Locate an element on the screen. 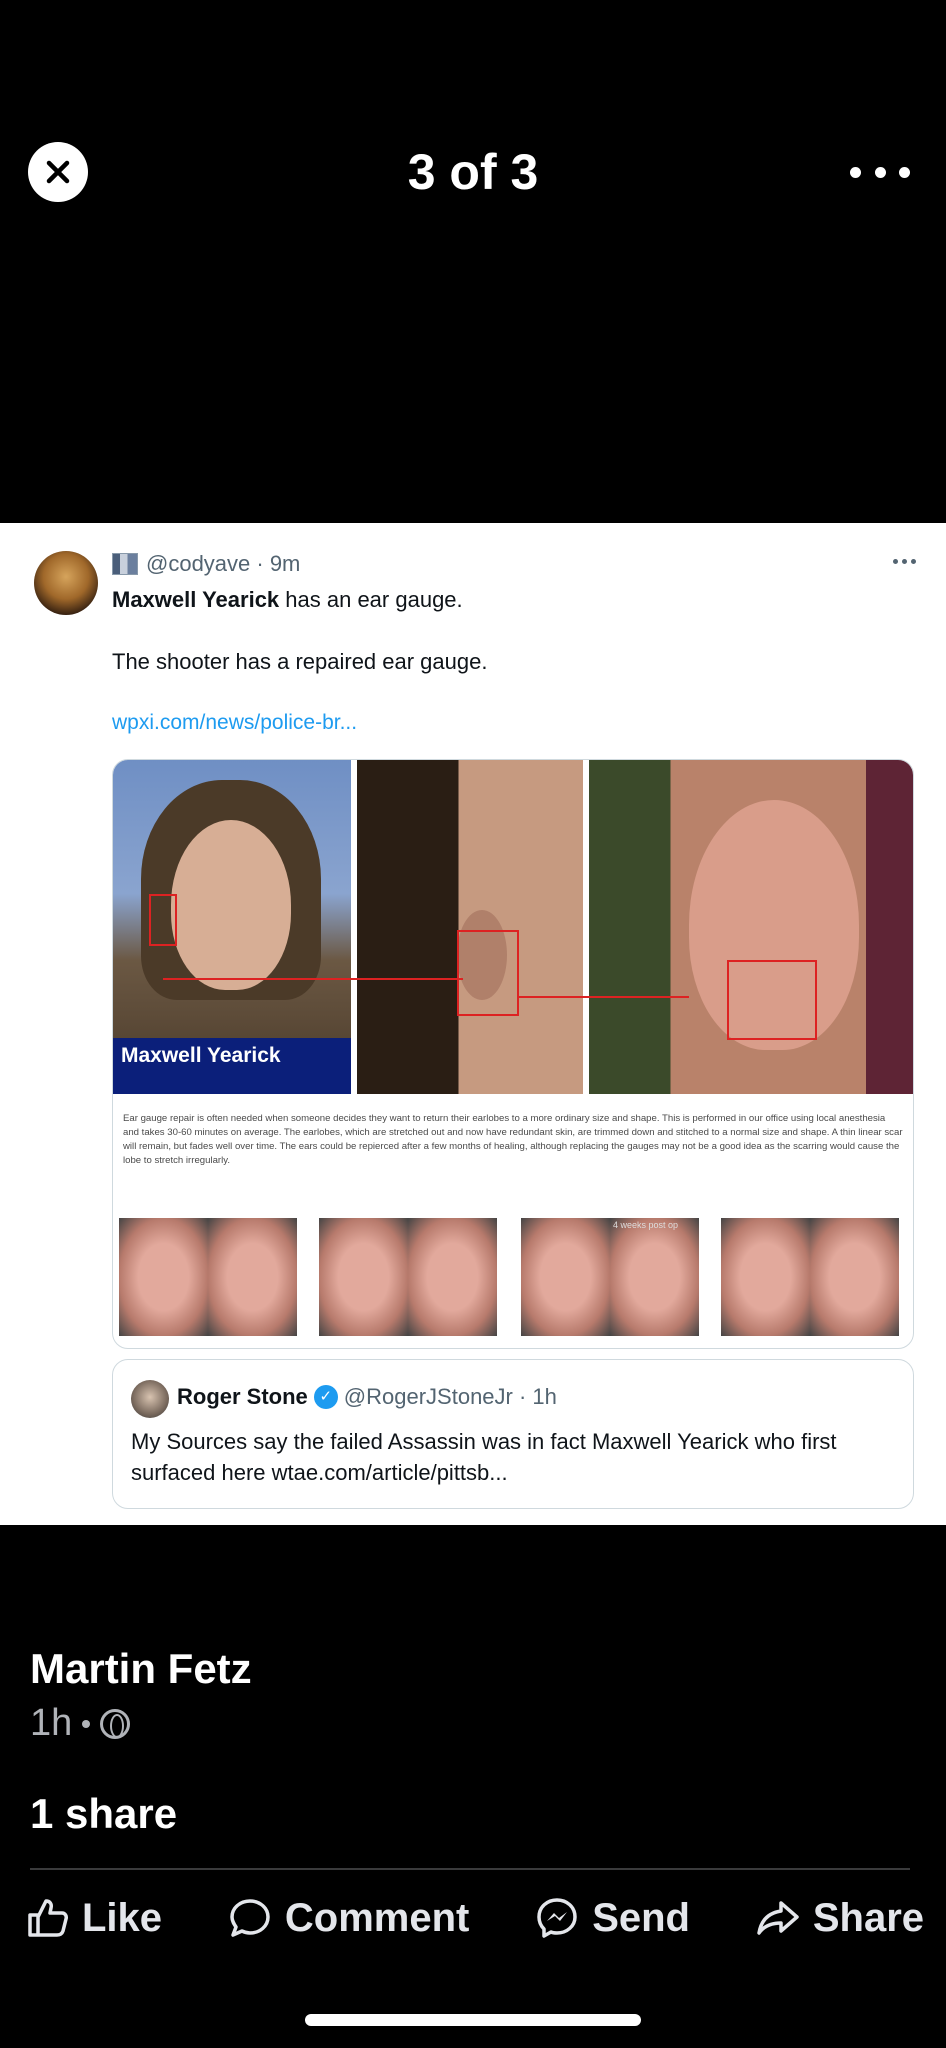 This screenshot has height=2048, width=946. post-time: 1h is located at coordinates (51, 1723).